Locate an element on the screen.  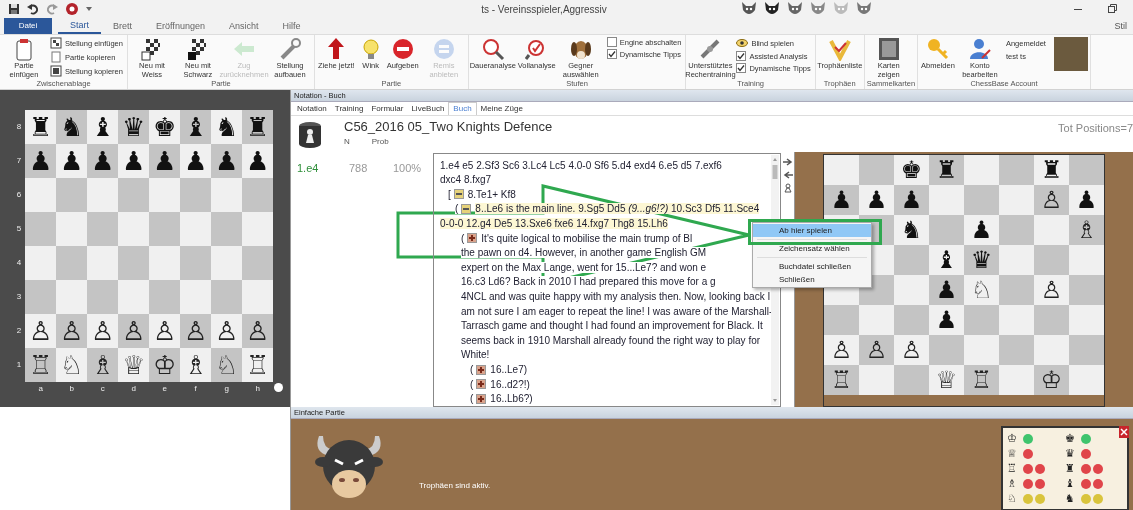
menu-item: Ab hier spielen is located at coordinates (812, 230).